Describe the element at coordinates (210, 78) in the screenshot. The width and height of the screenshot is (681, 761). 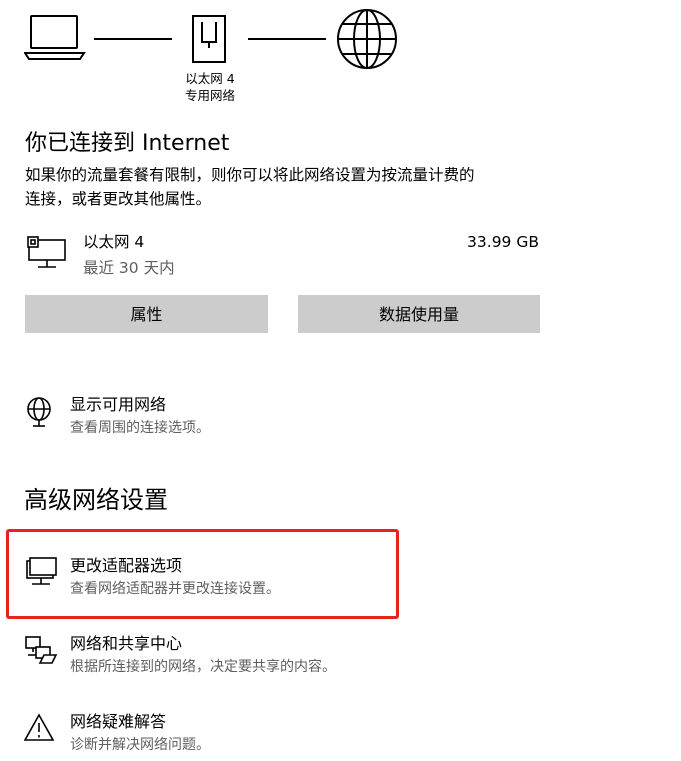
I see `adapter-name-caption: 以太网 4` at that location.